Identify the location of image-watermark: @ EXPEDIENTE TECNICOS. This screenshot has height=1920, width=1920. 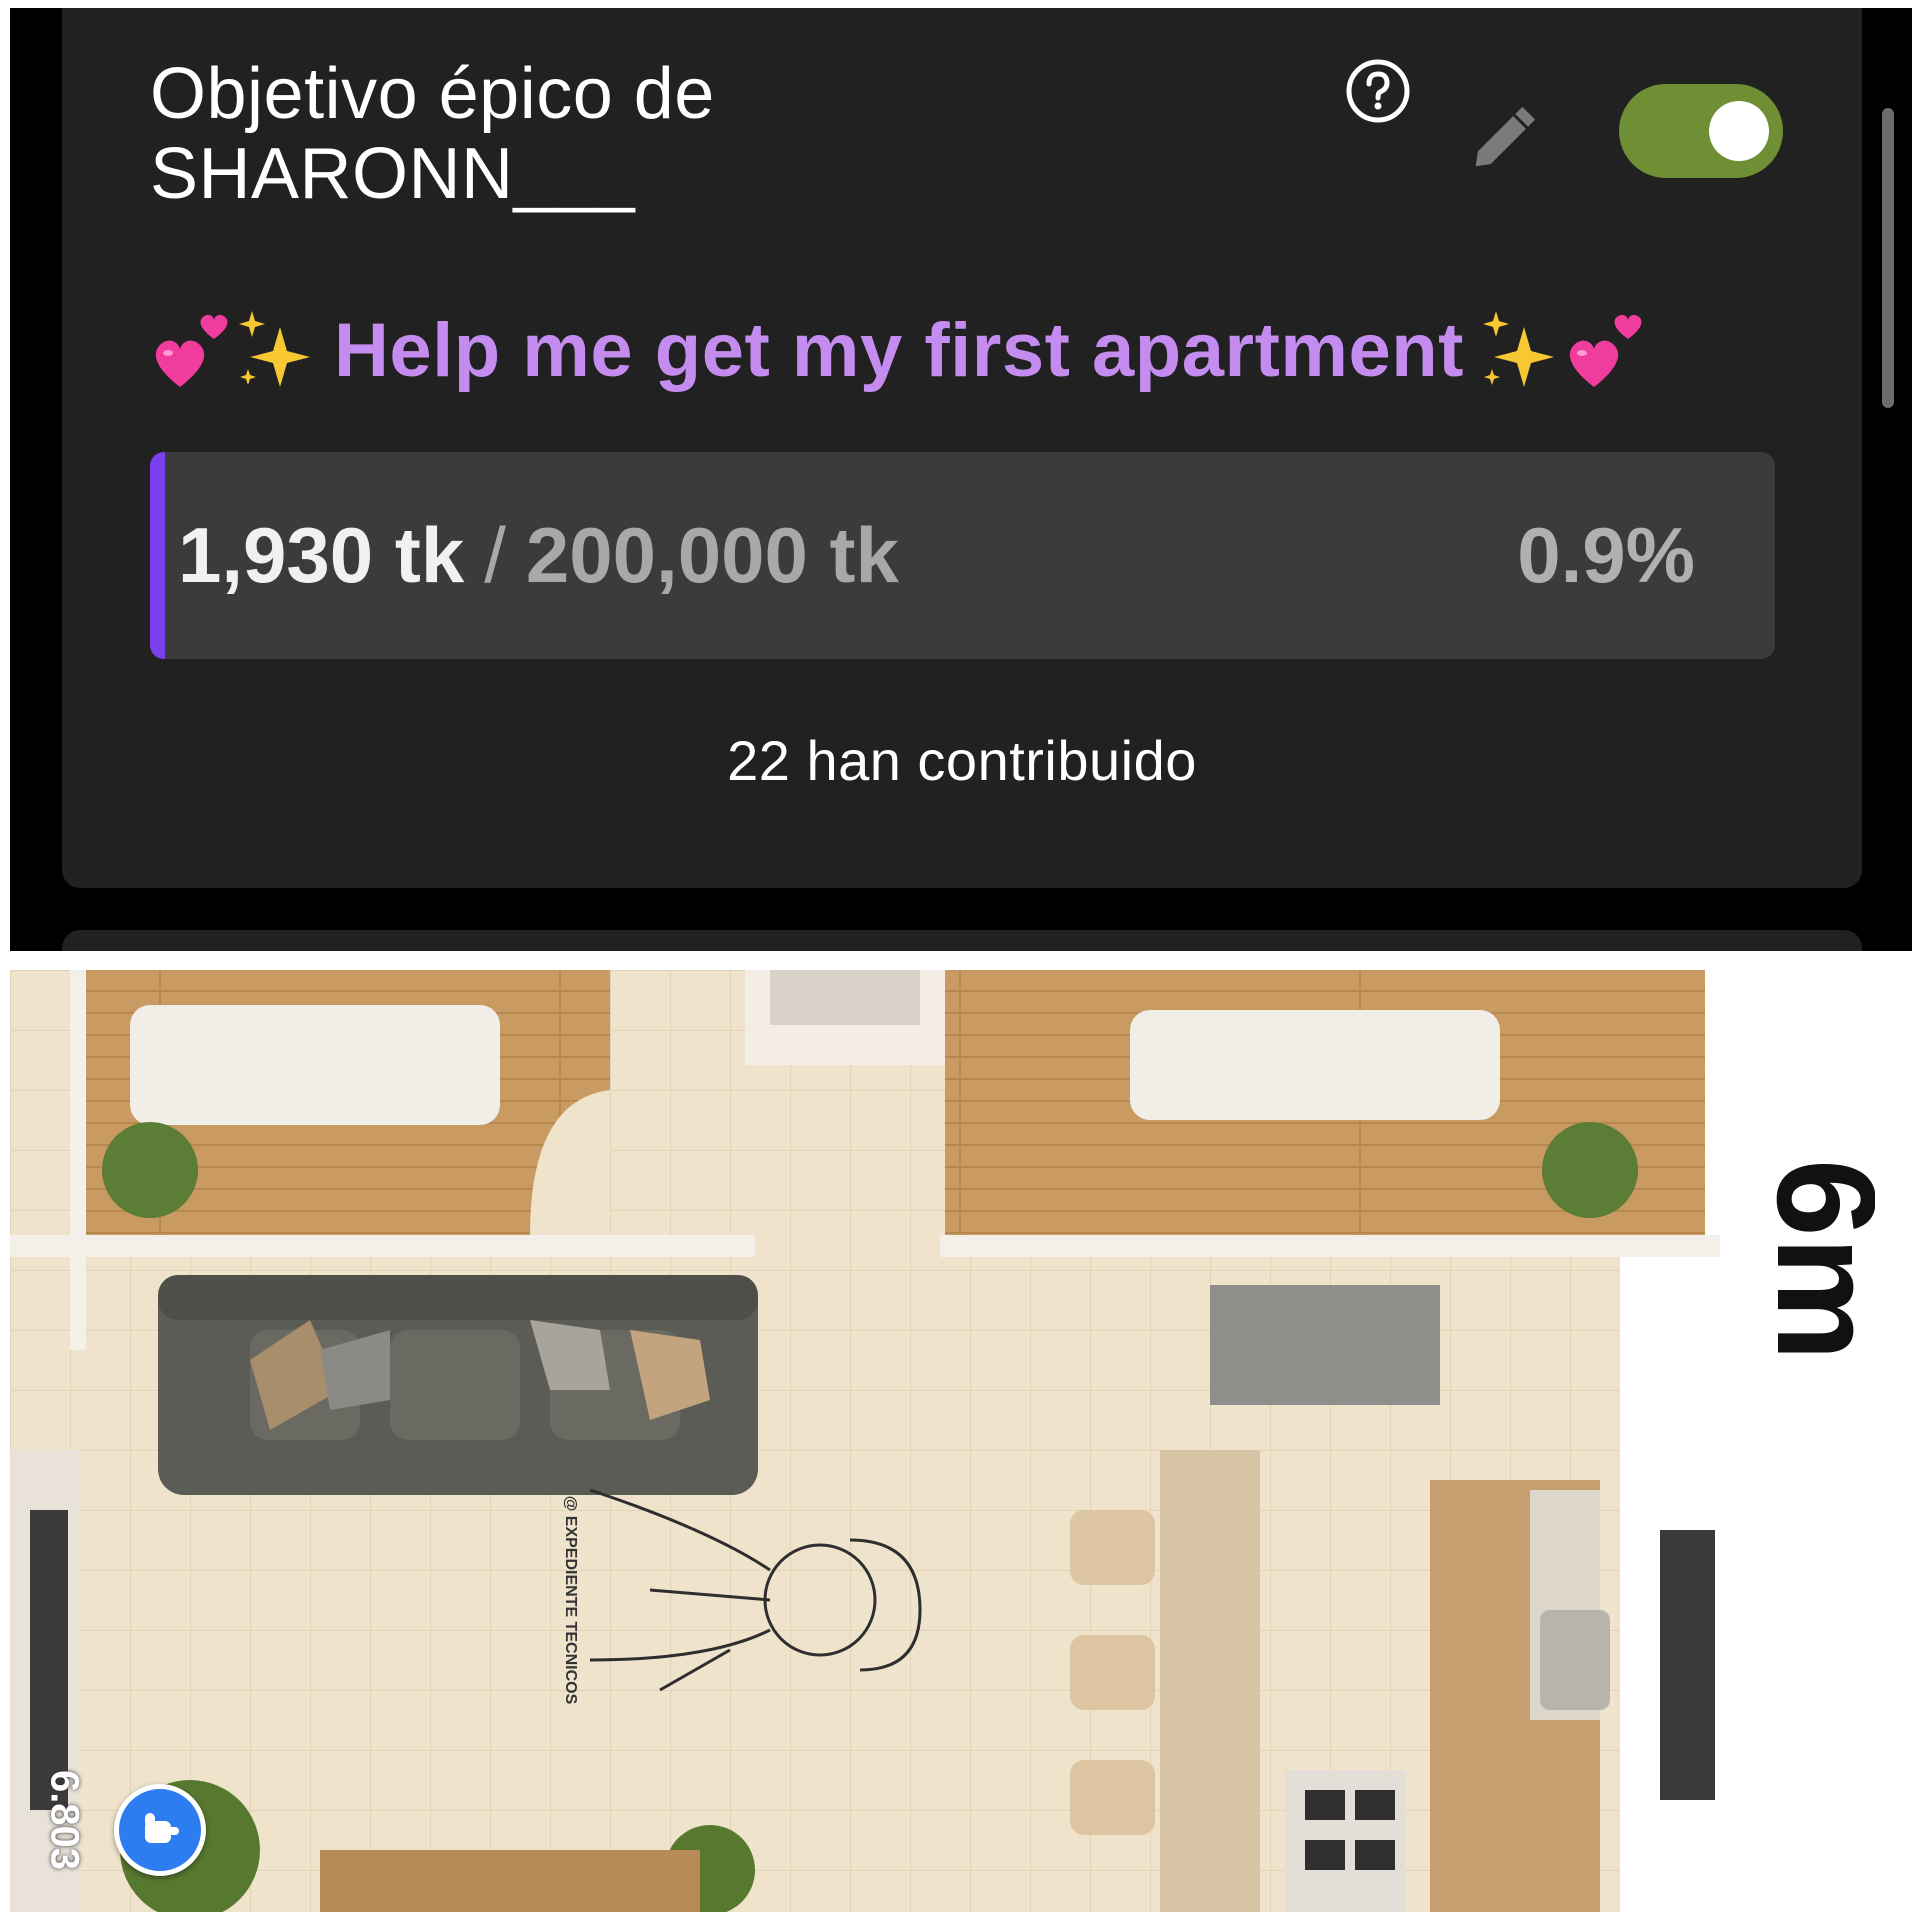
(570, 1600).